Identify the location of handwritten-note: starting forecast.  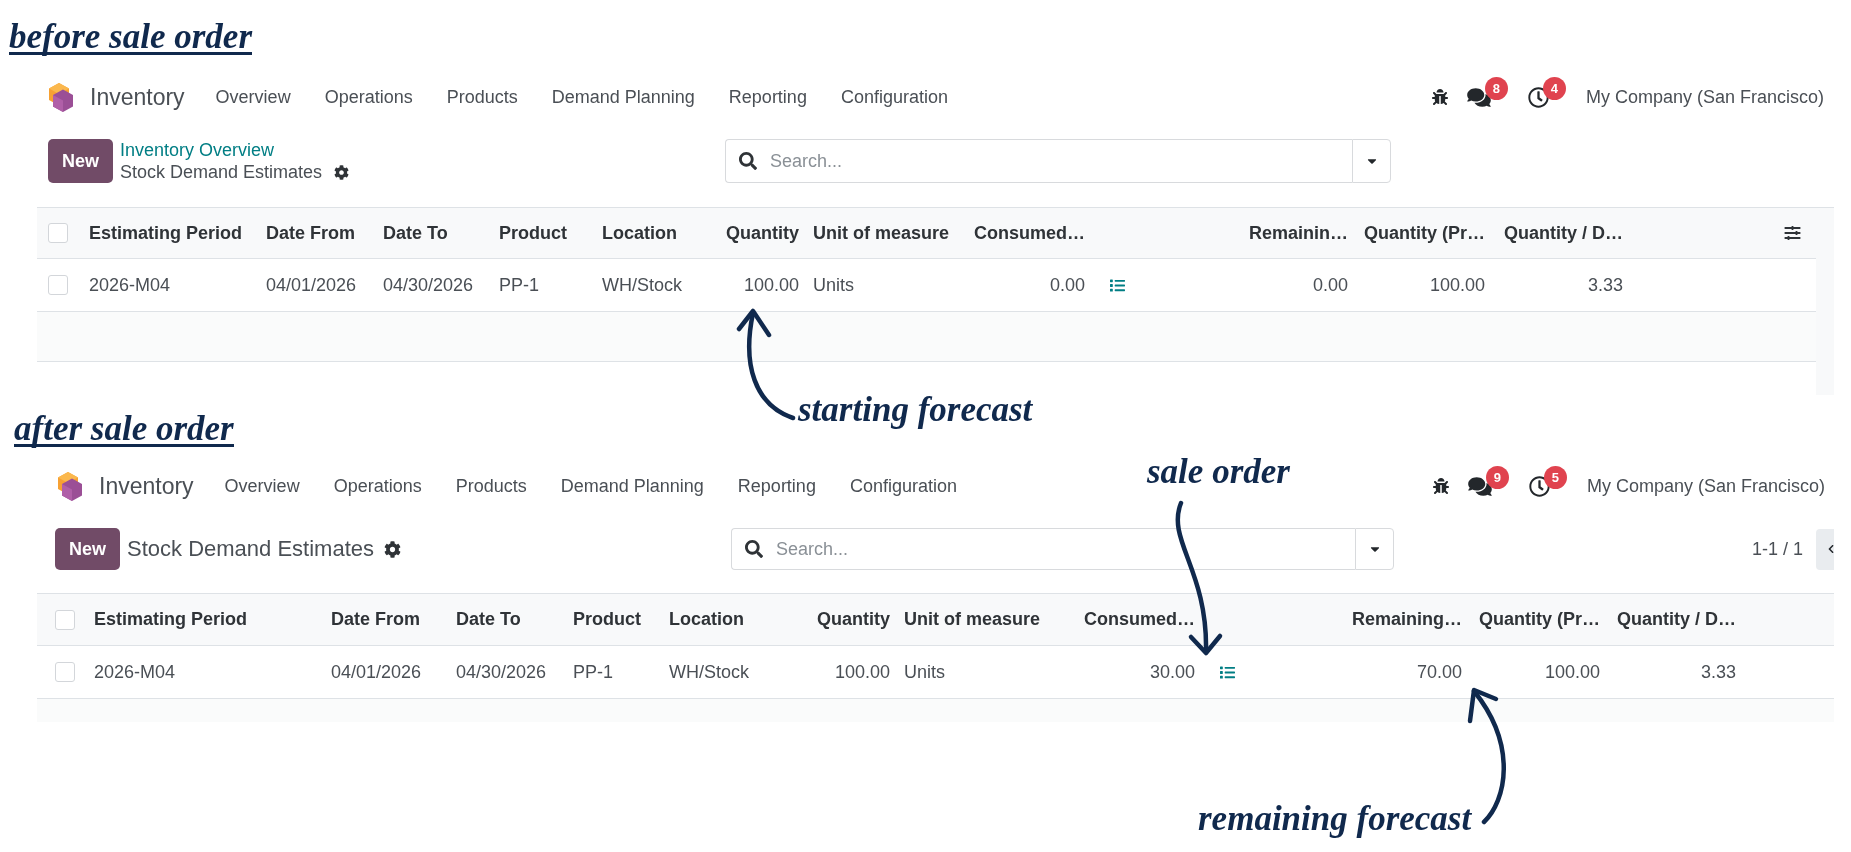
(915, 410).